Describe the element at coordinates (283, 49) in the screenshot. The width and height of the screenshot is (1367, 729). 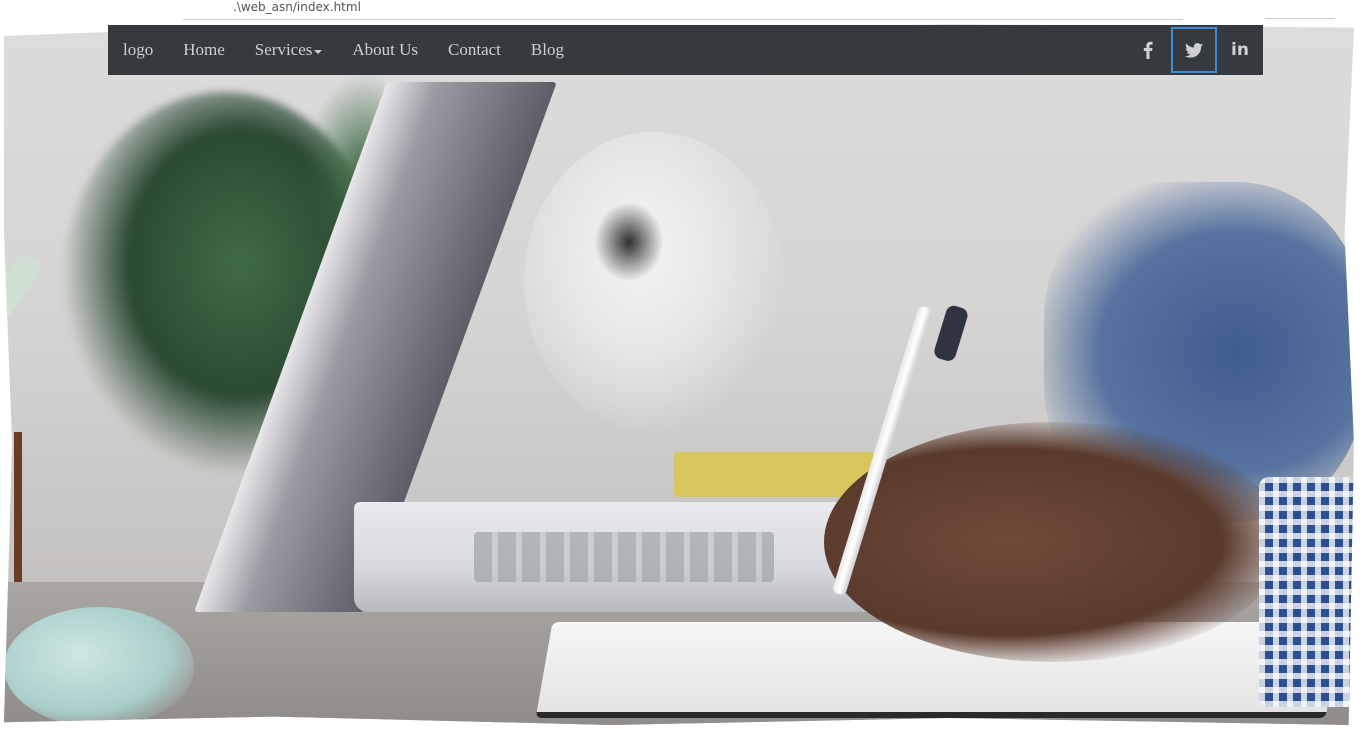
I see `nav-services-label: Services` at that location.